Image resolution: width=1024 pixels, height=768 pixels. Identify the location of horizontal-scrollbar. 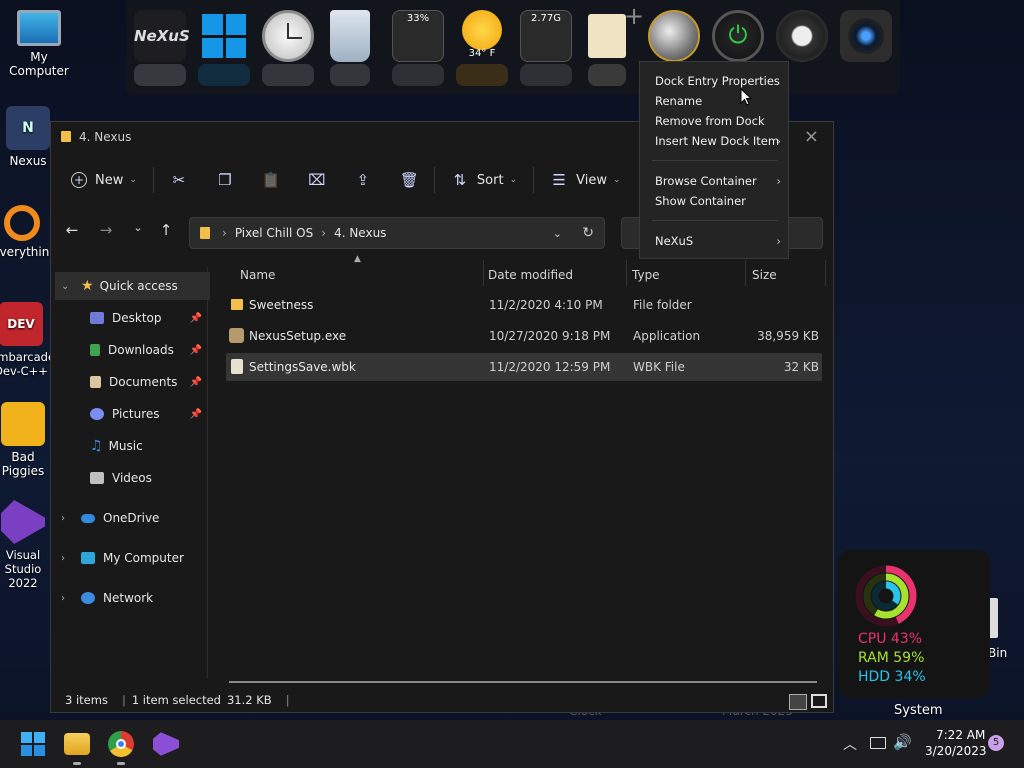
(523, 682).